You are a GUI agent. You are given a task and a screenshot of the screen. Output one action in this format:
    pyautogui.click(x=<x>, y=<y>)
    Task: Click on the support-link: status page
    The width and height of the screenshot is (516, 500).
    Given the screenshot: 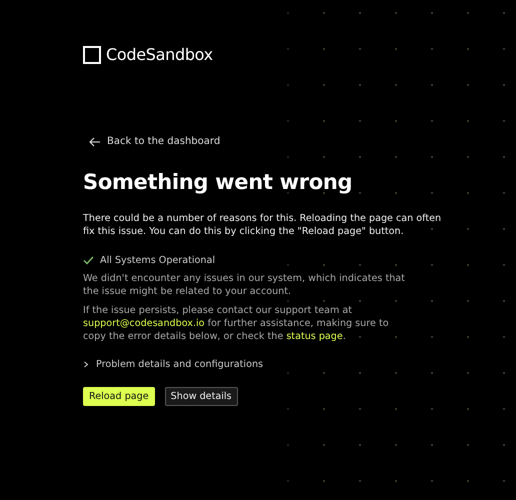 What is the action you would take?
    pyautogui.click(x=314, y=336)
    